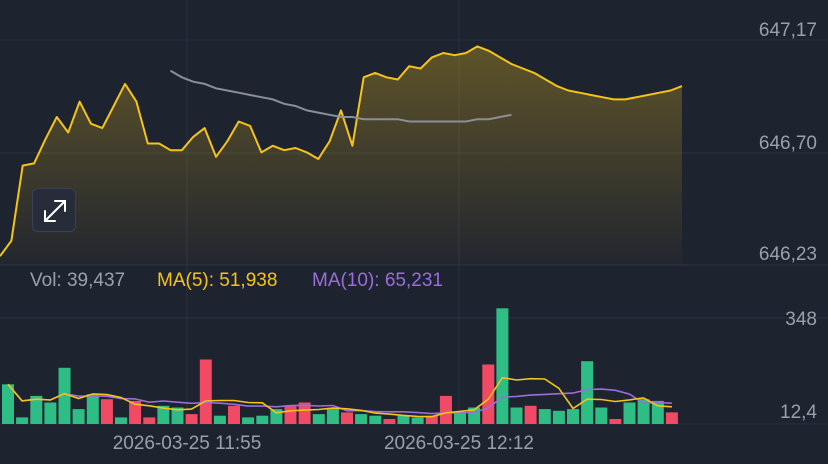 Image resolution: width=828 pixels, height=464 pixels. What do you see at coordinates (788, 254) in the screenshot?
I see `price-tick-label: 646,23` at bounding box center [788, 254].